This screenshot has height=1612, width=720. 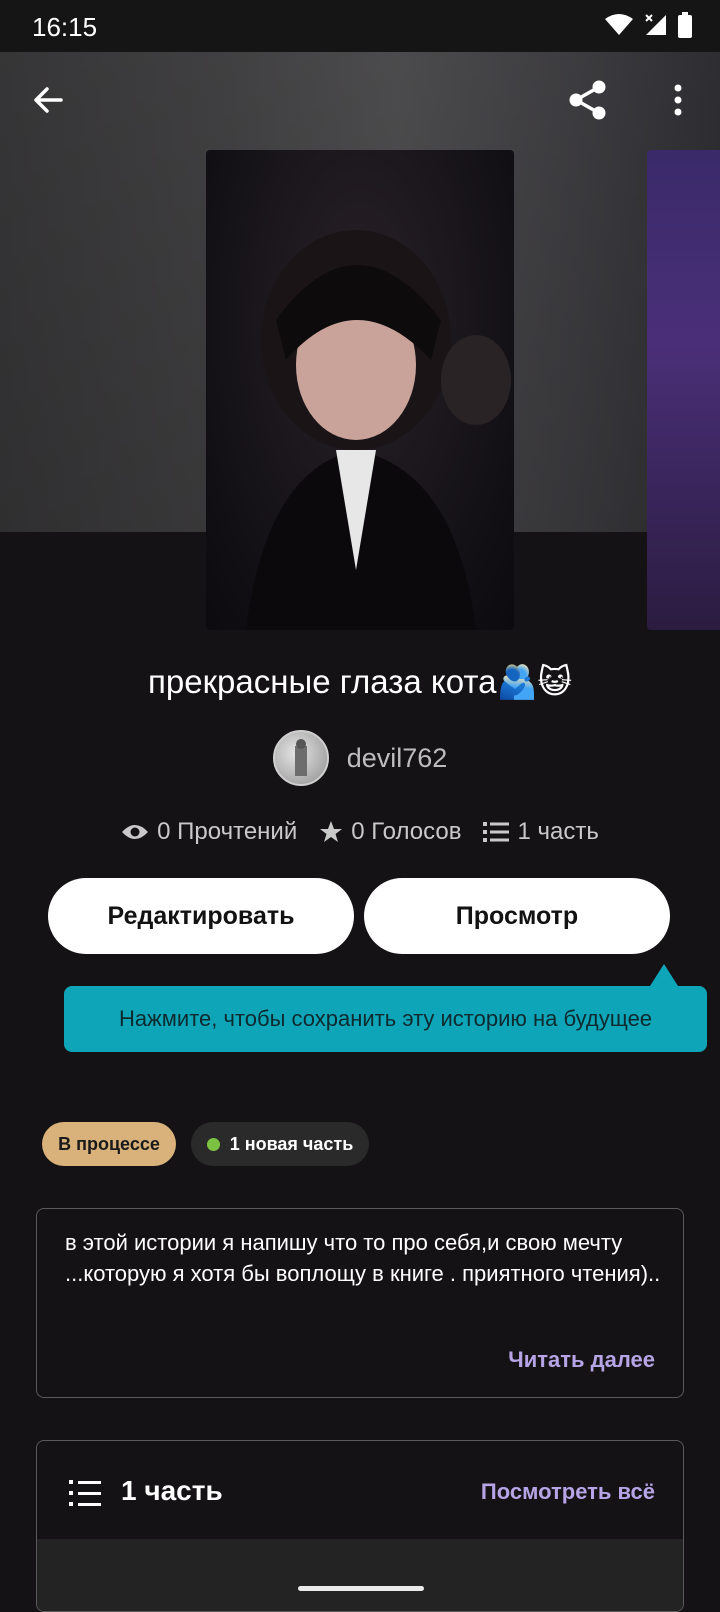 I want to click on more-menu-button, so click(x=678, y=100).